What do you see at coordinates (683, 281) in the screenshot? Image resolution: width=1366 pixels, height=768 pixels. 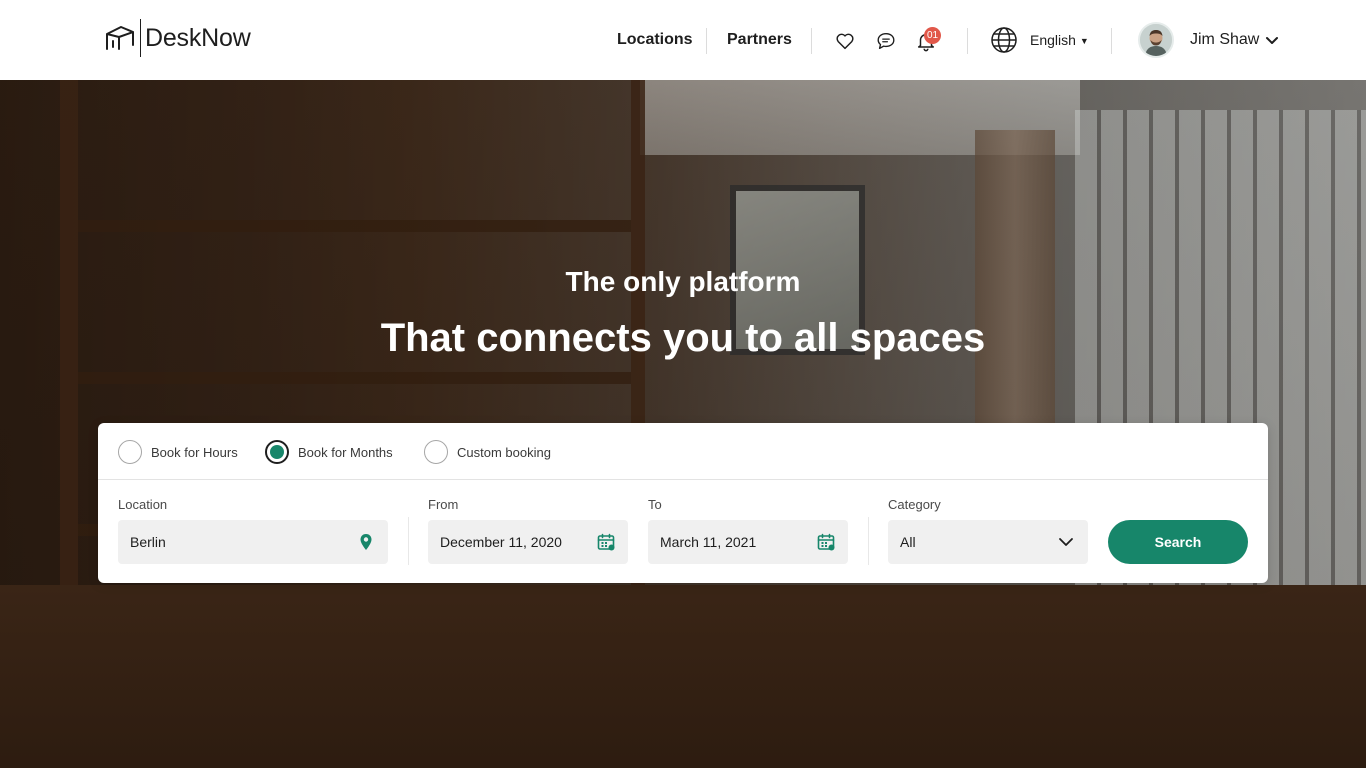 I see `hero-subtitle: The only platform` at bounding box center [683, 281].